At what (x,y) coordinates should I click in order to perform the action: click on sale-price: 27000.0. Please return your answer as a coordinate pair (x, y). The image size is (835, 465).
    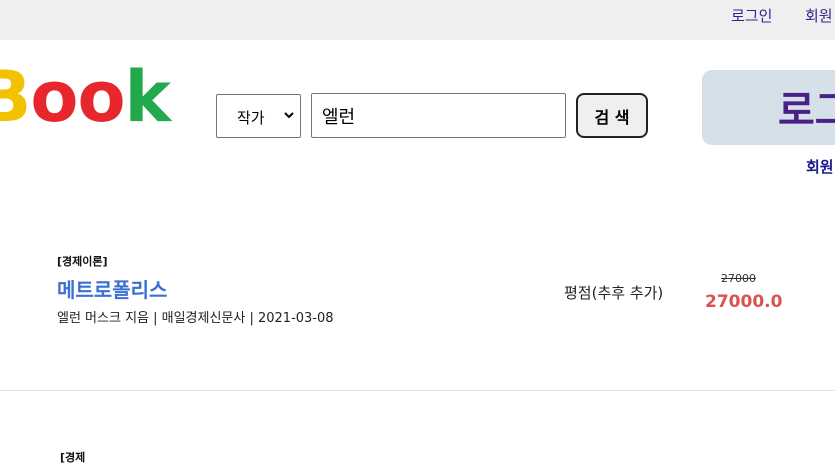
    Looking at the image, I should click on (744, 302).